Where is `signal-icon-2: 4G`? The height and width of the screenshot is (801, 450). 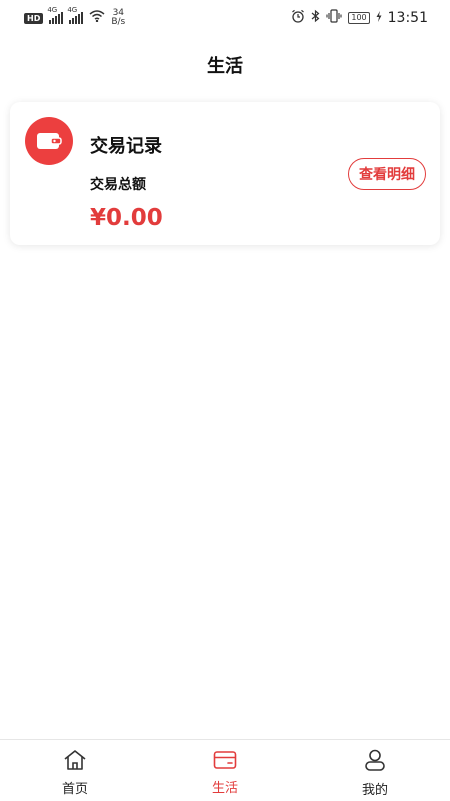
signal-icon-2: 4G is located at coordinates (75, 15).